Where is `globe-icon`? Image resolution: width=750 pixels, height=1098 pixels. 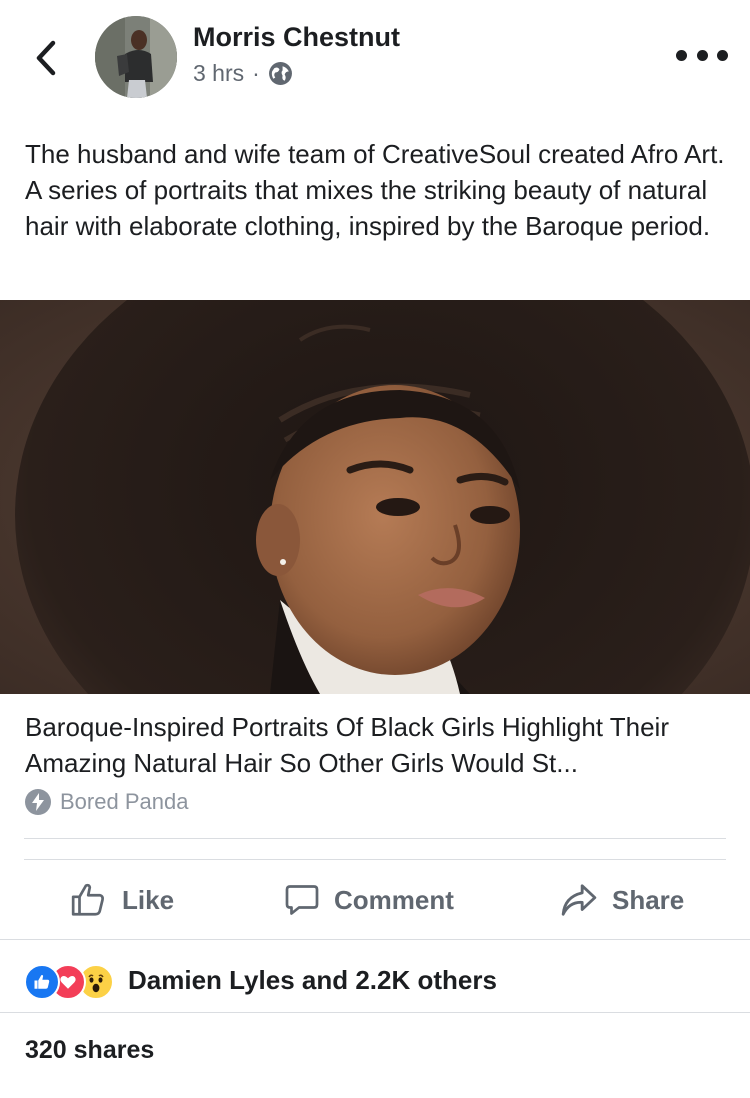
globe-icon is located at coordinates (280, 73).